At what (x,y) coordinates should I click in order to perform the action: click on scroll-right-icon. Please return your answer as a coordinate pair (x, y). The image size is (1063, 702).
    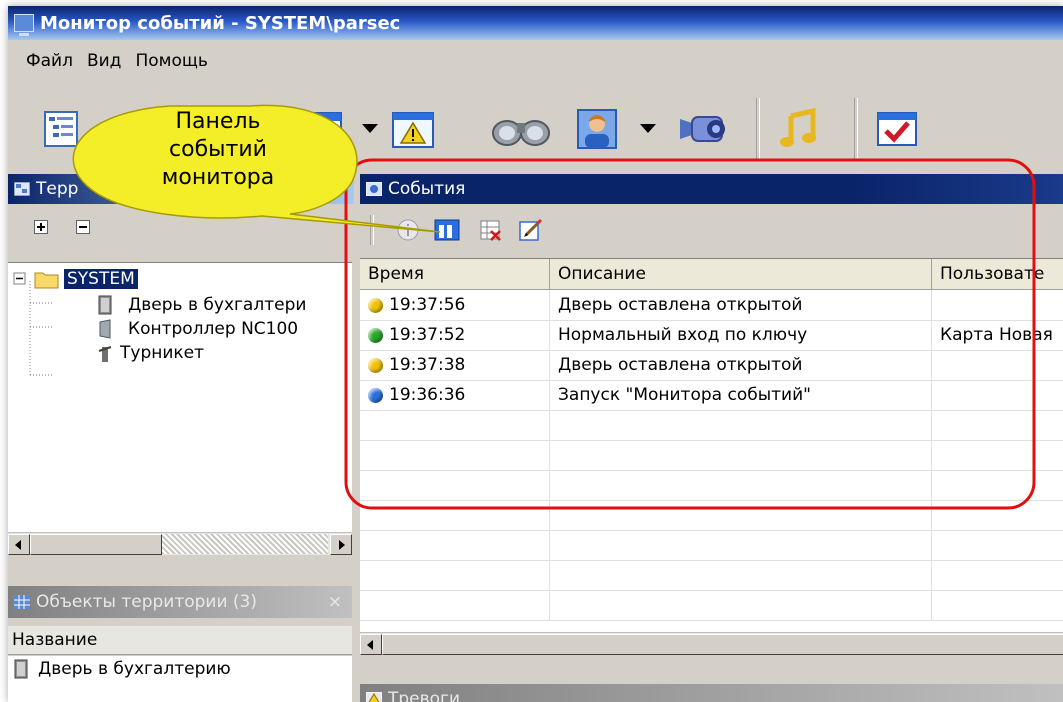
    Looking at the image, I should click on (341, 544).